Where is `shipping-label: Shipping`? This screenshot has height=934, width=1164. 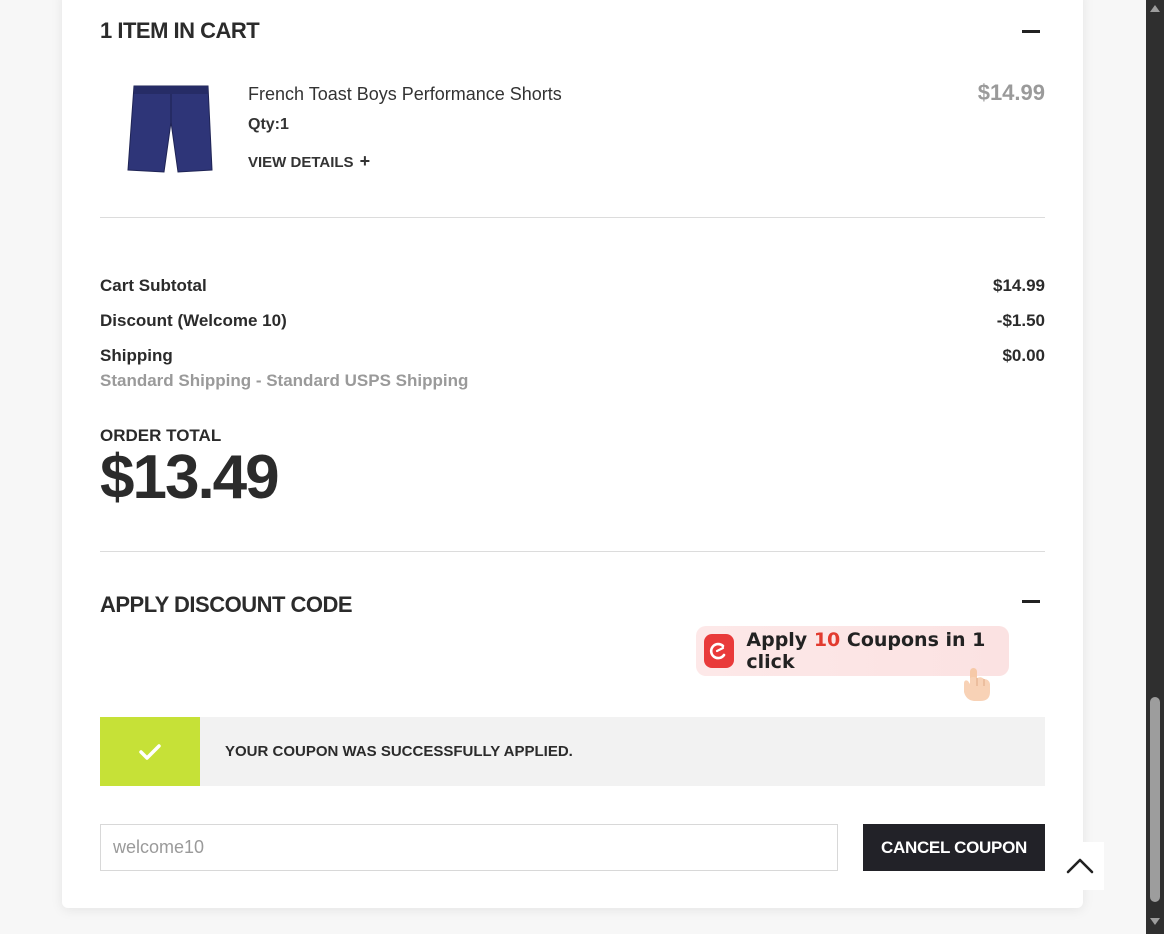
shipping-label: Shipping is located at coordinates (136, 355).